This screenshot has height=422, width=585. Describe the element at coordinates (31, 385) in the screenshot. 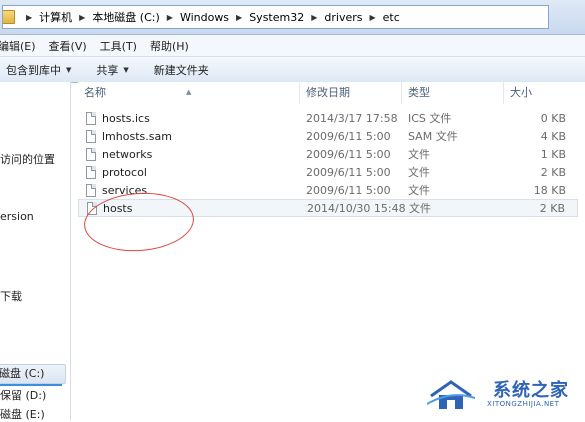

I see `drive-usage-bar` at that location.